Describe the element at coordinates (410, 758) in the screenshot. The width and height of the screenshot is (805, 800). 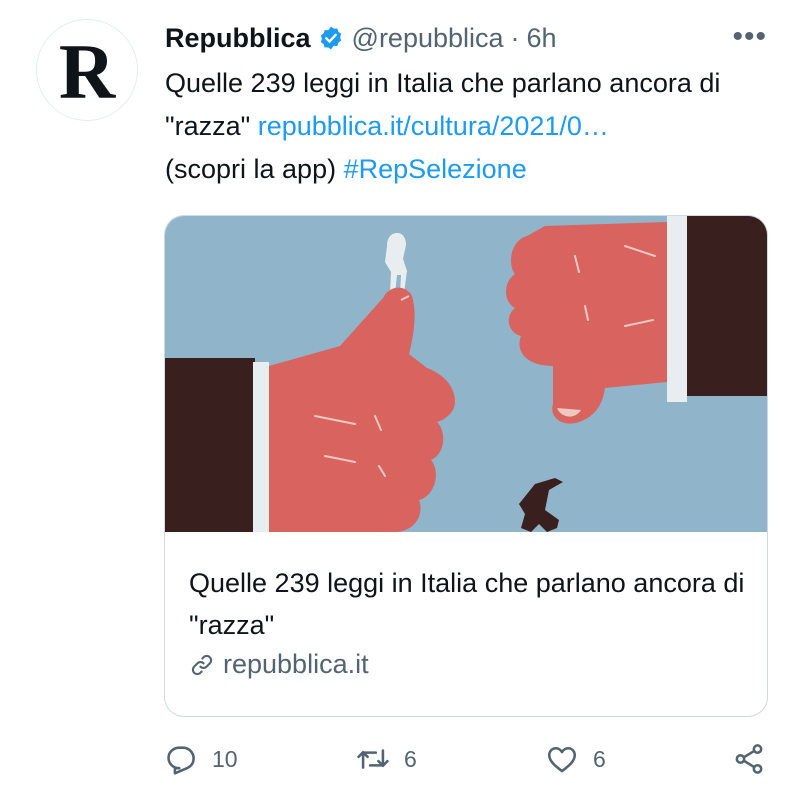
I see `retweet-count: 6` at that location.